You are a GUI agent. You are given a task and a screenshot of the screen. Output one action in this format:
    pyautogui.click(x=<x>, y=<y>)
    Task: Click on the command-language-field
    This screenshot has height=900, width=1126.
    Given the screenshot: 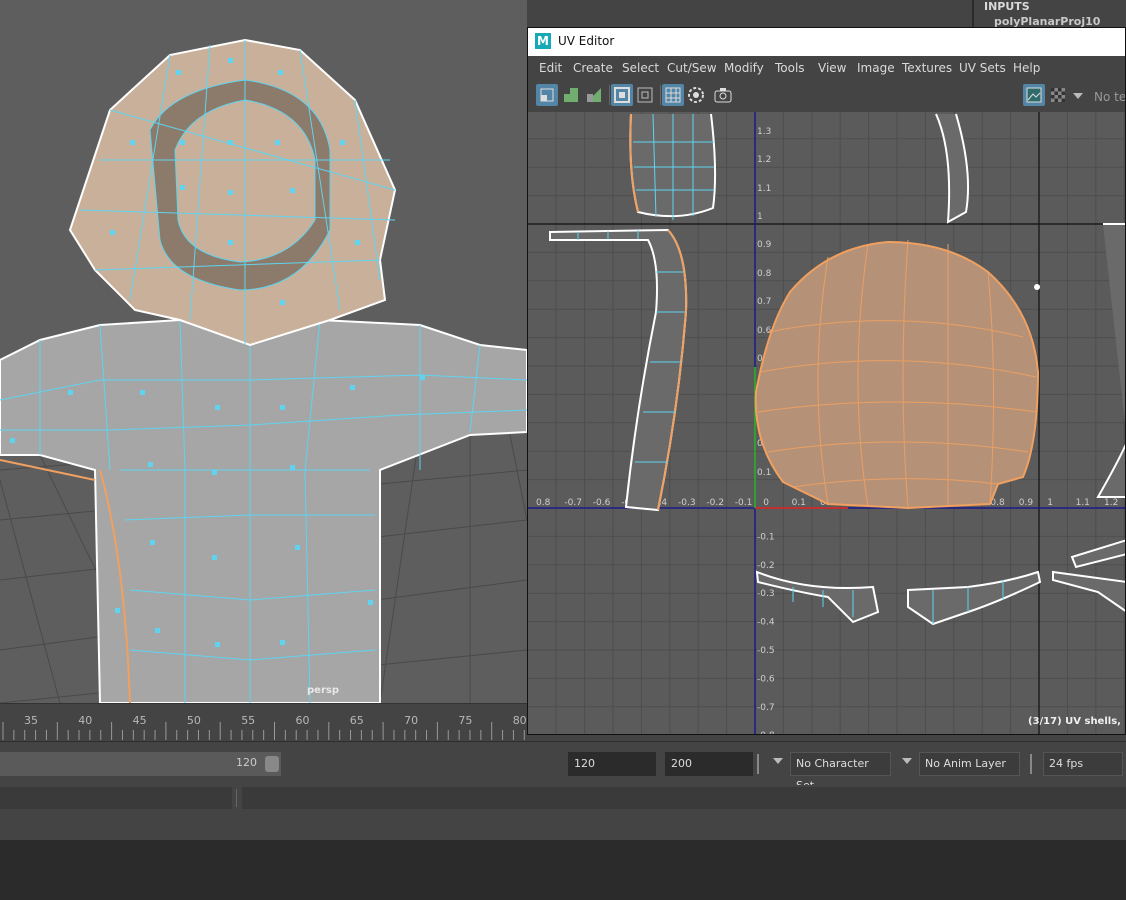 What is the action you would take?
    pyautogui.click(x=116, y=798)
    